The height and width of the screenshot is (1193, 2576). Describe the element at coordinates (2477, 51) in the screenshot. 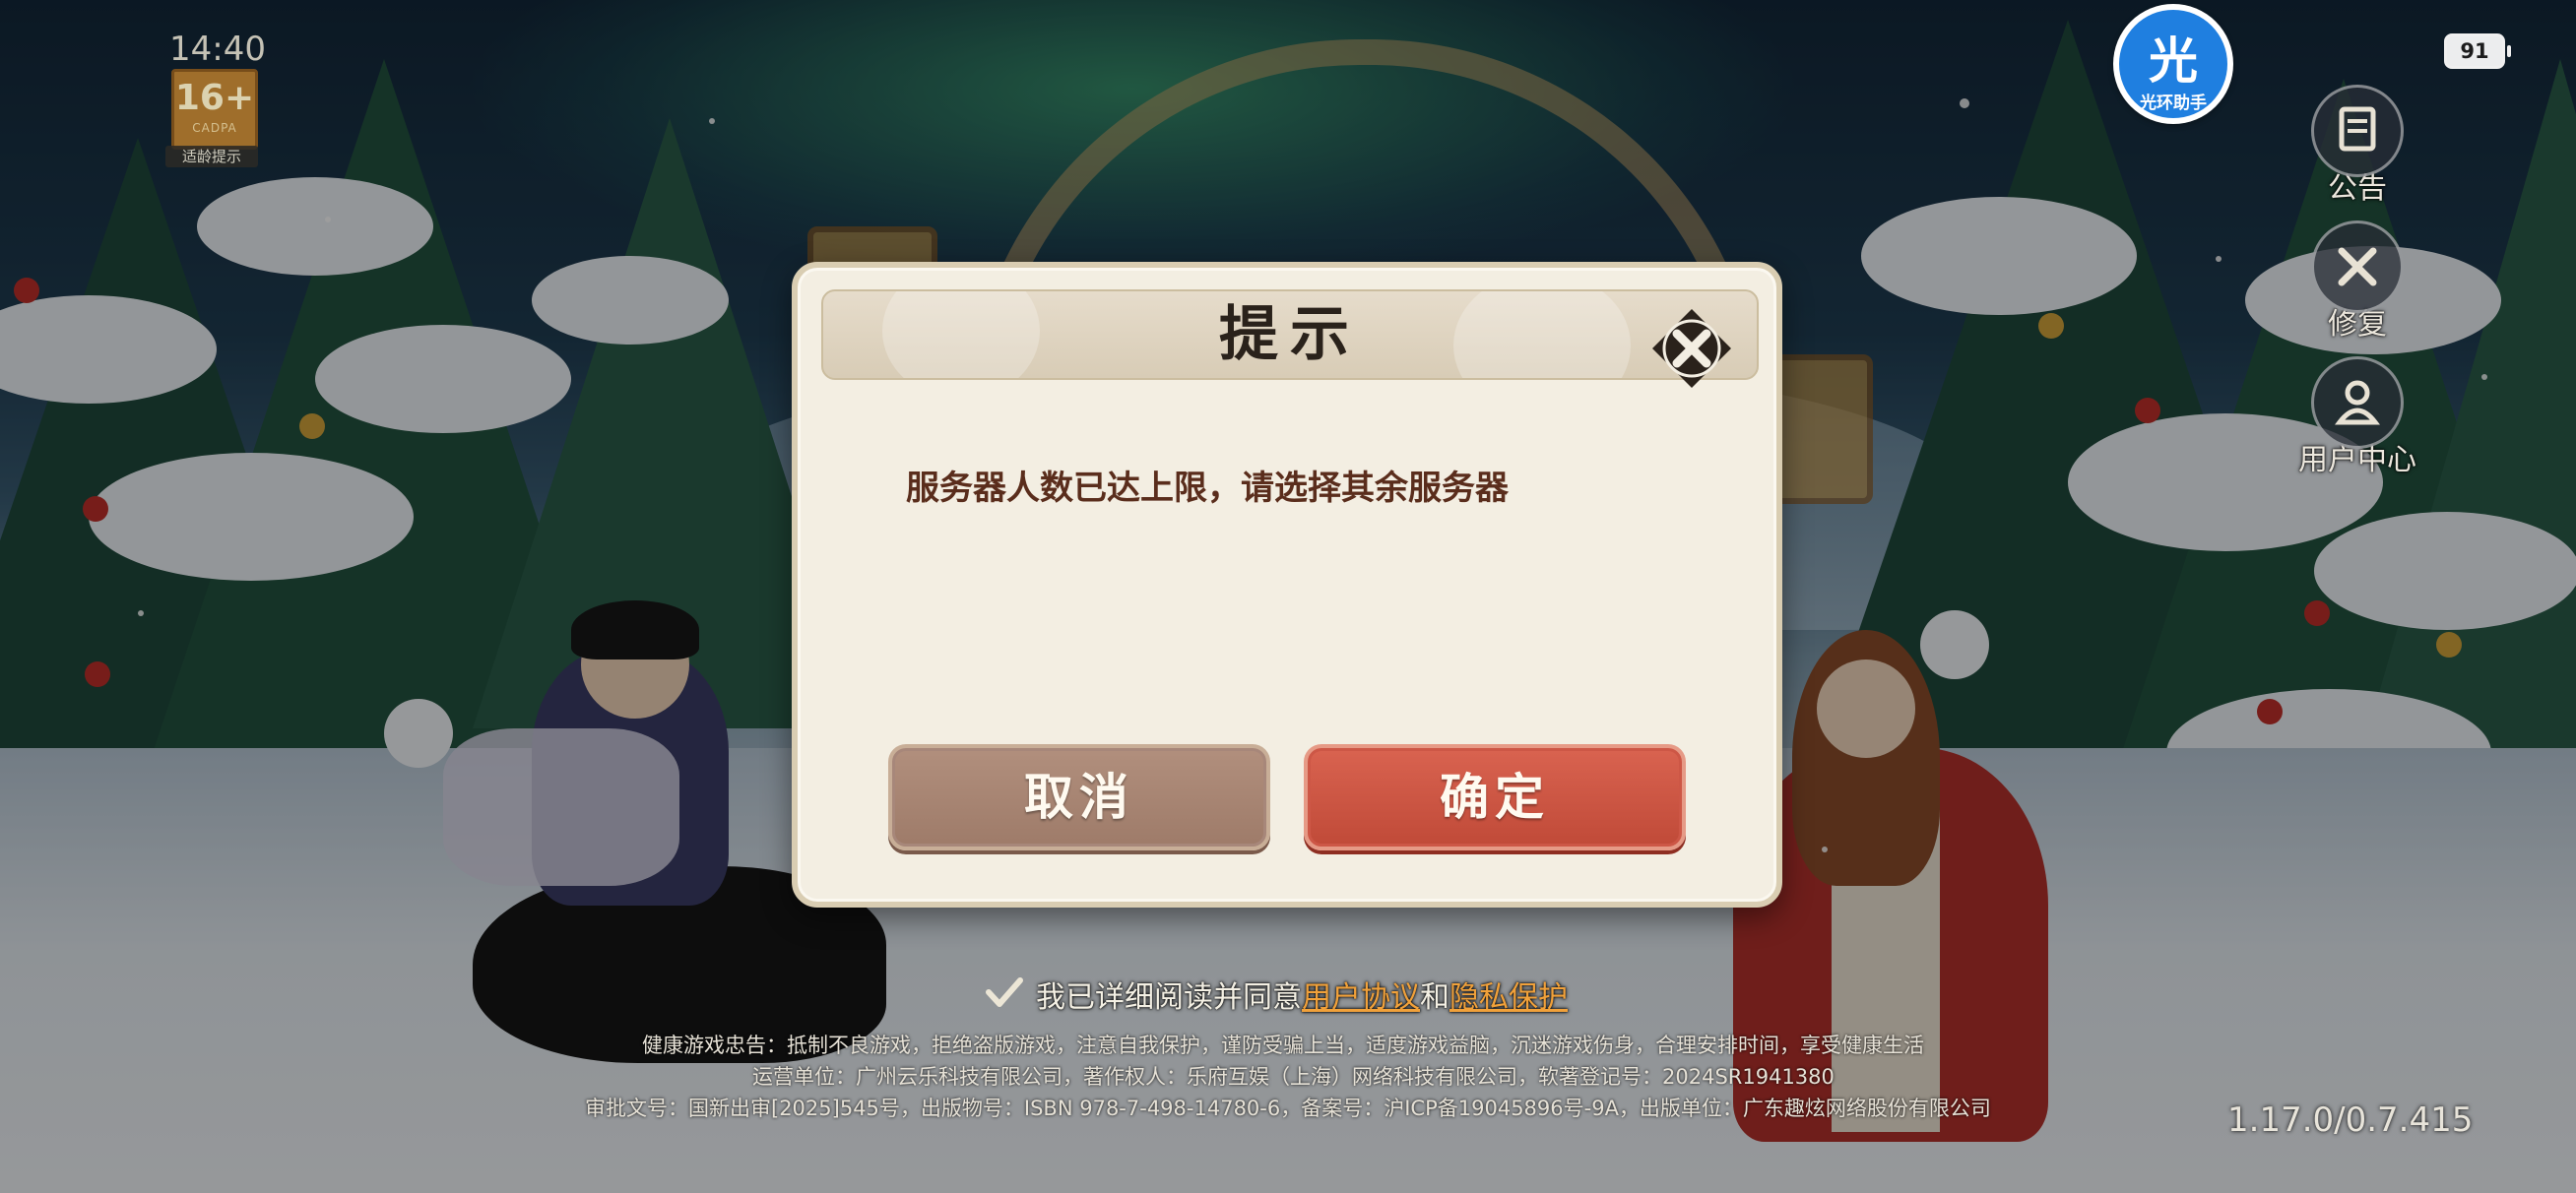

I see `battery-indicator: 91` at that location.